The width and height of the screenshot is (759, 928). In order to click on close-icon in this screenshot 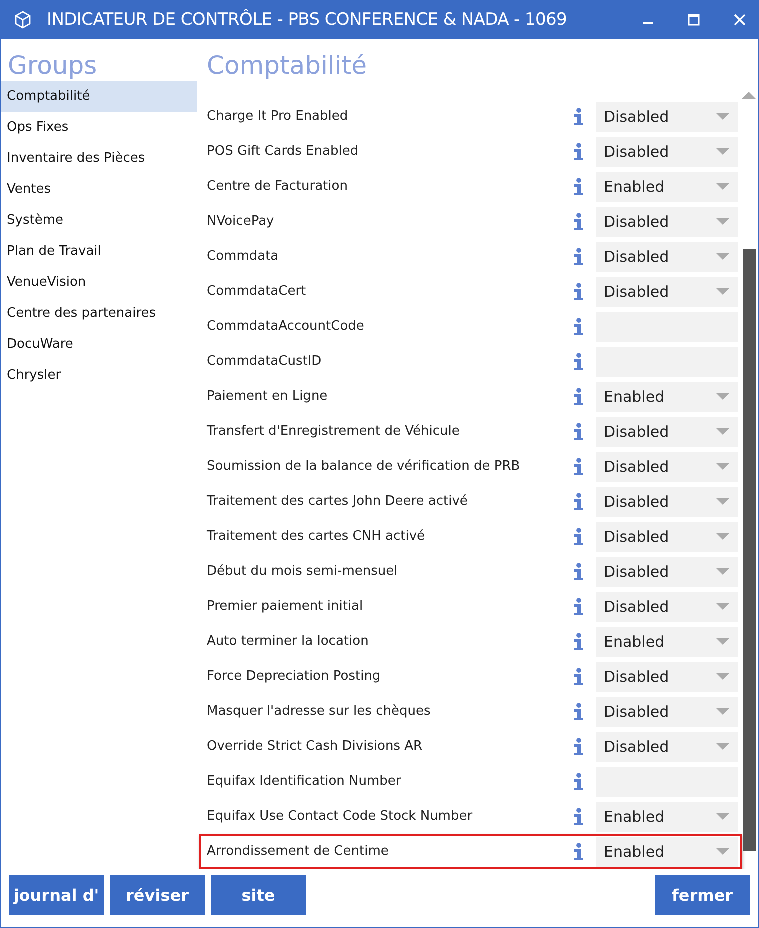, I will do `click(740, 20)`.